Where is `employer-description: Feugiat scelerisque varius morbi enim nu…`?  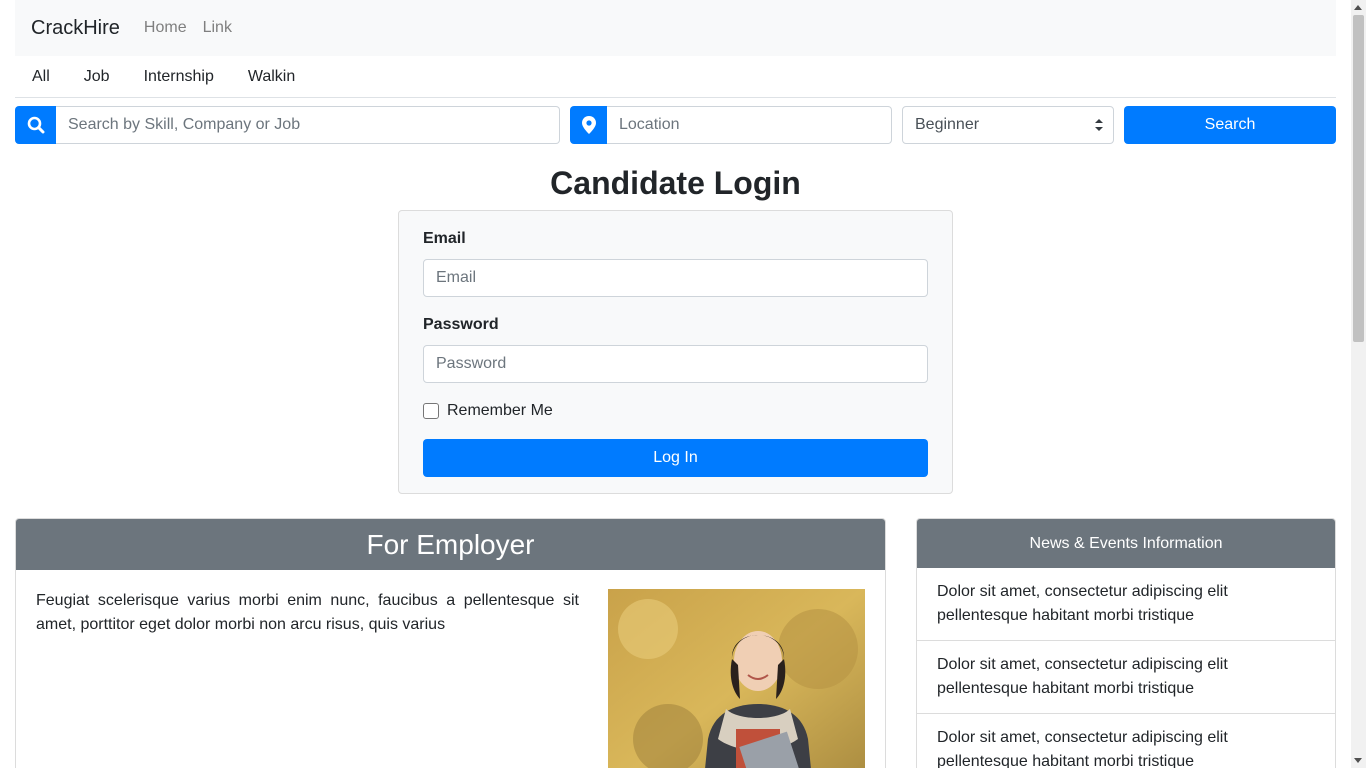 employer-description: Feugiat scelerisque varius morbi enim nu… is located at coordinates (307, 612).